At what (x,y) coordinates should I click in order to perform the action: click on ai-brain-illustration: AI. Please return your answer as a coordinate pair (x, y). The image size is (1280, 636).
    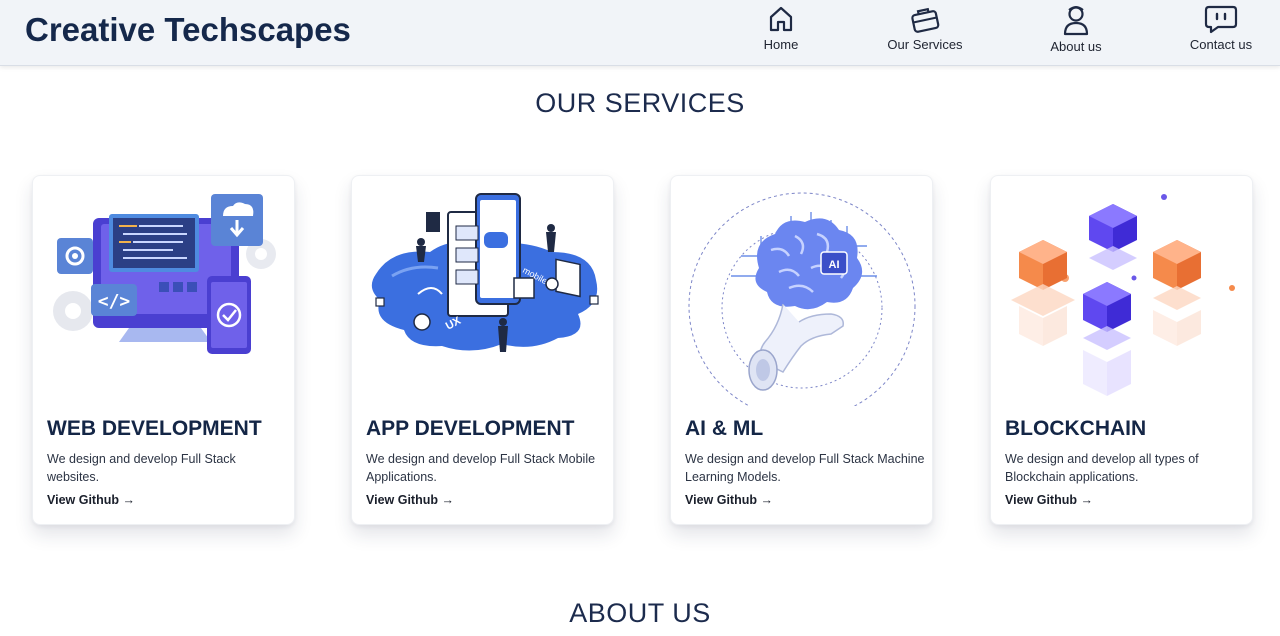
    Looking at the image, I should click on (802, 299).